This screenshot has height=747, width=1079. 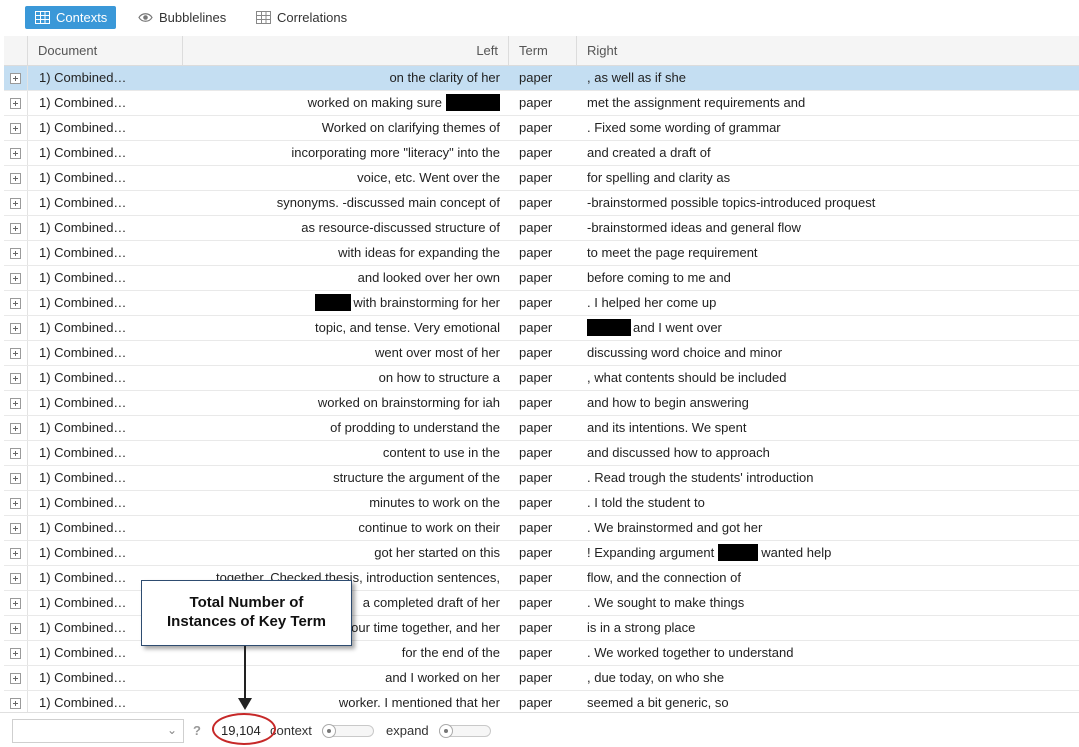 What do you see at coordinates (341, 253) in the screenshot?
I see `left-context-cell: with ideas for expanding the` at bounding box center [341, 253].